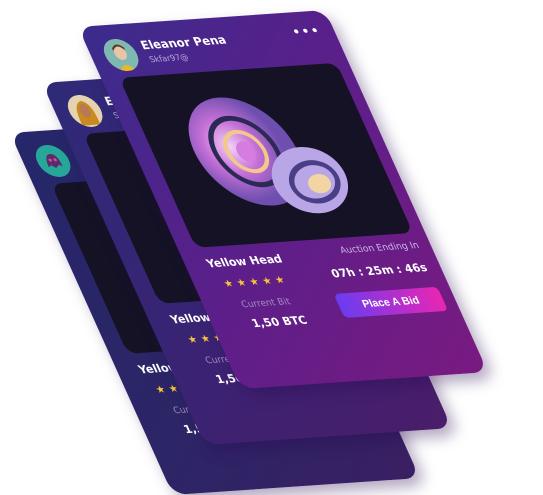 Image resolution: width=543 pixels, height=495 pixels. What do you see at coordinates (306, 32) in the screenshot?
I see `more-options-icon: •••` at bounding box center [306, 32].